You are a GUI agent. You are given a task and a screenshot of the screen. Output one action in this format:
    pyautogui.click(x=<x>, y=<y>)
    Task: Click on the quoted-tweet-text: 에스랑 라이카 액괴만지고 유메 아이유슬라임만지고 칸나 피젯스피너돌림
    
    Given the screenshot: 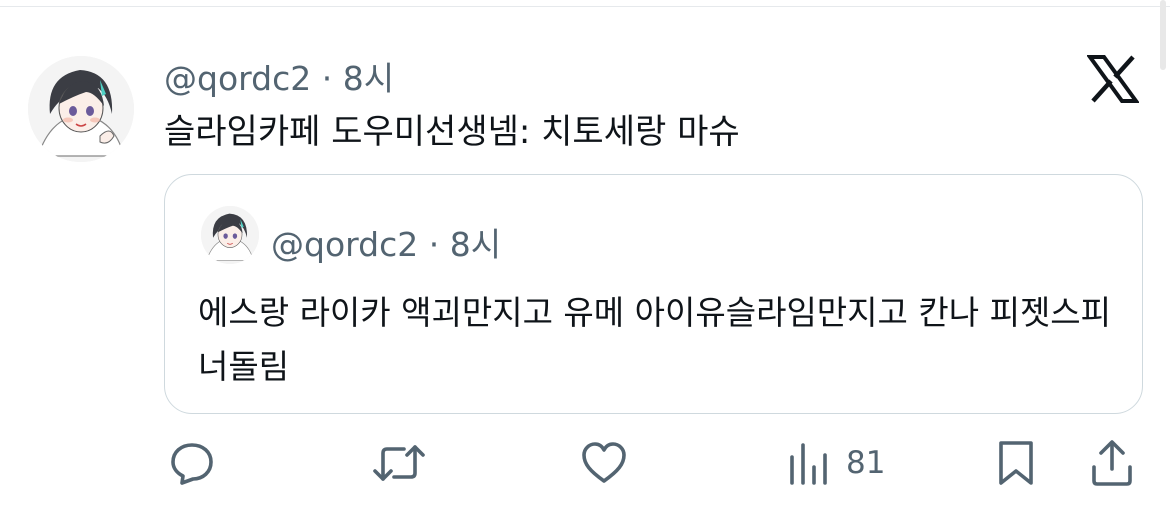 What is the action you would take?
    pyautogui.click(x=655, y=339)
    